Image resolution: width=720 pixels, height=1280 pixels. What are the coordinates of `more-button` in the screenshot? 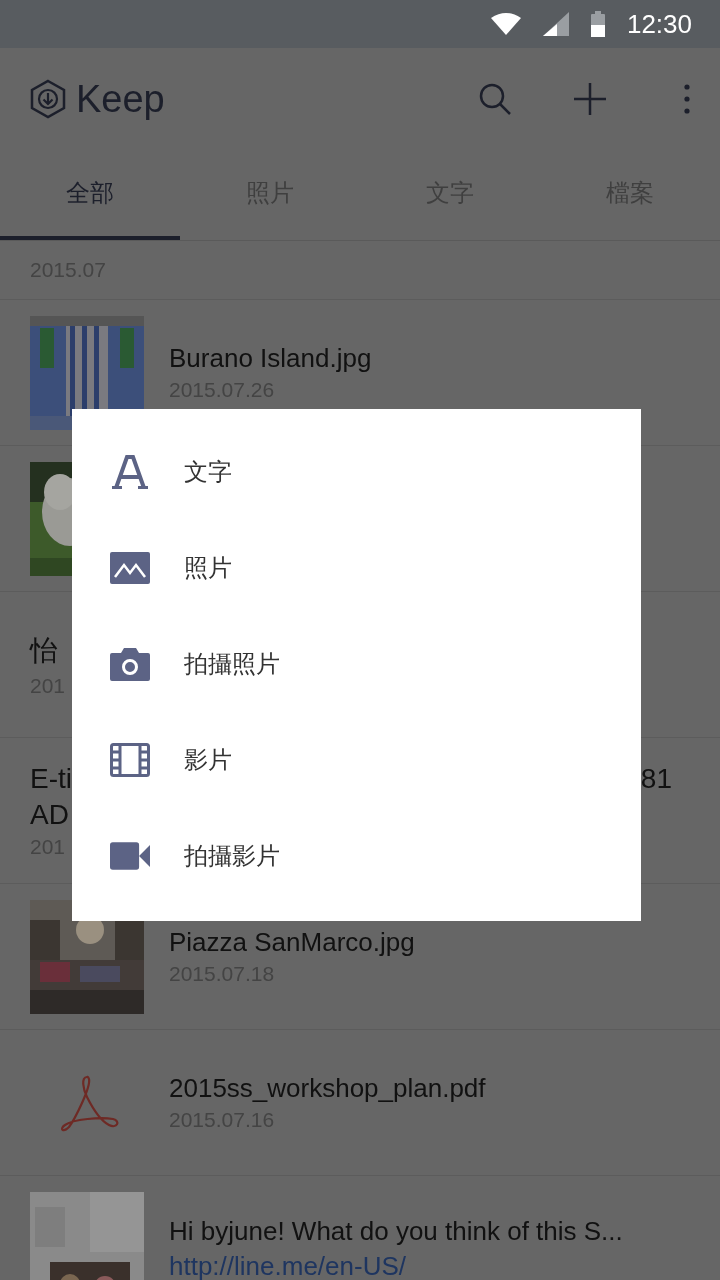 It's located at (687, 99).